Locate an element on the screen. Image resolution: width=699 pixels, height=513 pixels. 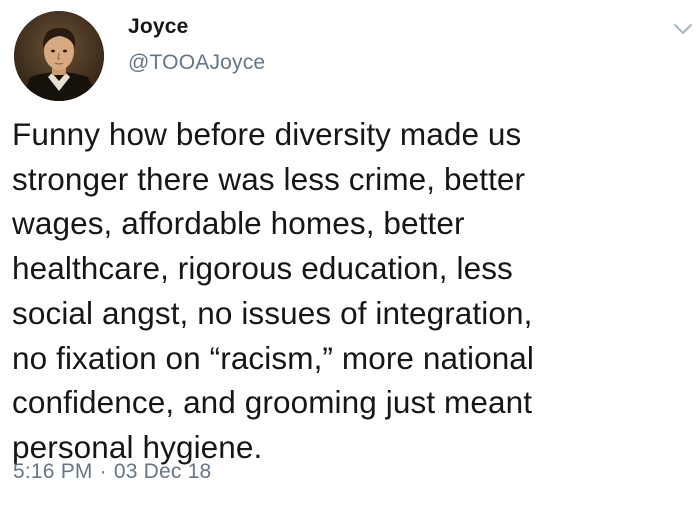
avatar is located at coordinates (59, 56).